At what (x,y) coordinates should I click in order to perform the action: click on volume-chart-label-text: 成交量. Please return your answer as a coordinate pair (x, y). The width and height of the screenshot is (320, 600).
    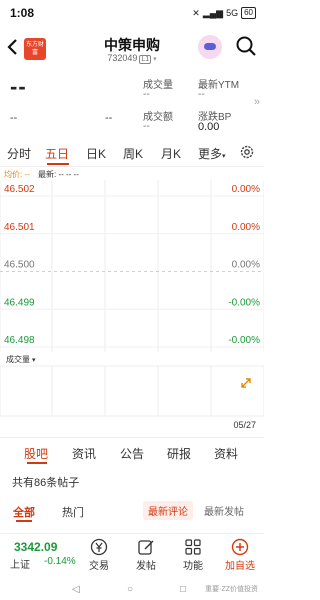
    Looking at the image, I should click on (18, 359).